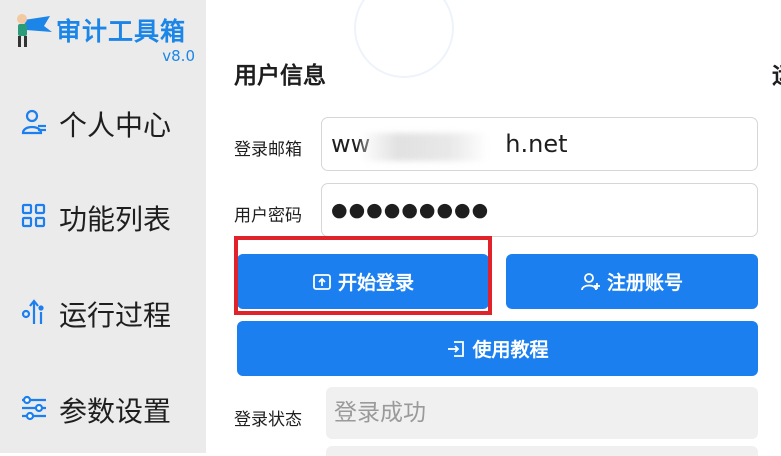 The image size is (781, 456). I want to click on email-label: 登录邮箱, so click(268, 150).